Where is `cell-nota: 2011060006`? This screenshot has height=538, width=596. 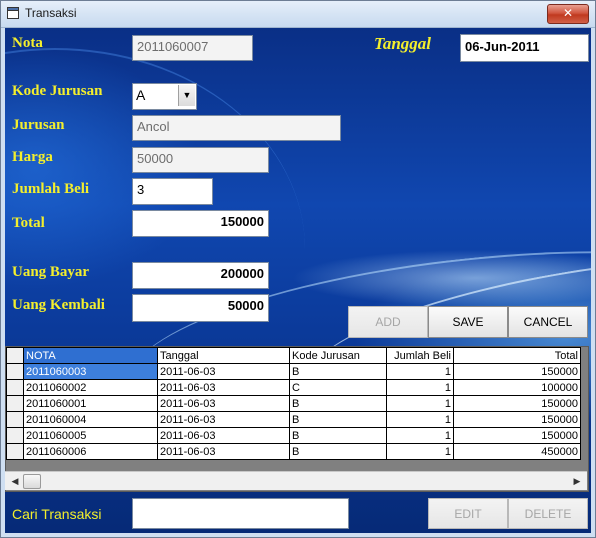 cell-nota: 2011060006 is located at coordinates (90, 451).